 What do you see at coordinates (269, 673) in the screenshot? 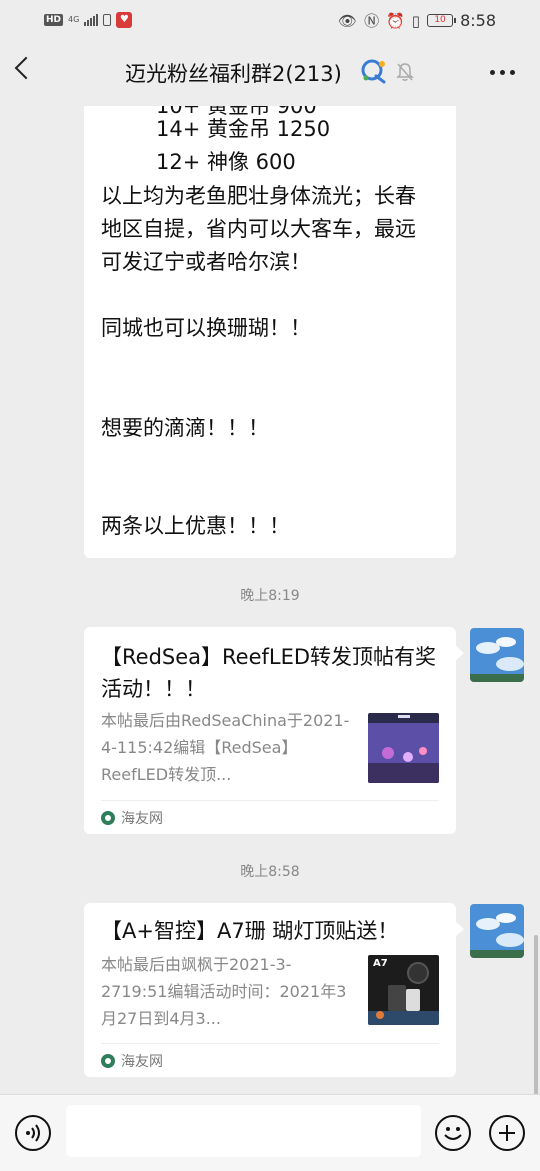
I see `card-title: 【RedSea】ReefLED转发顶帖有奖活动！！！` at bounding box center [269, 673].